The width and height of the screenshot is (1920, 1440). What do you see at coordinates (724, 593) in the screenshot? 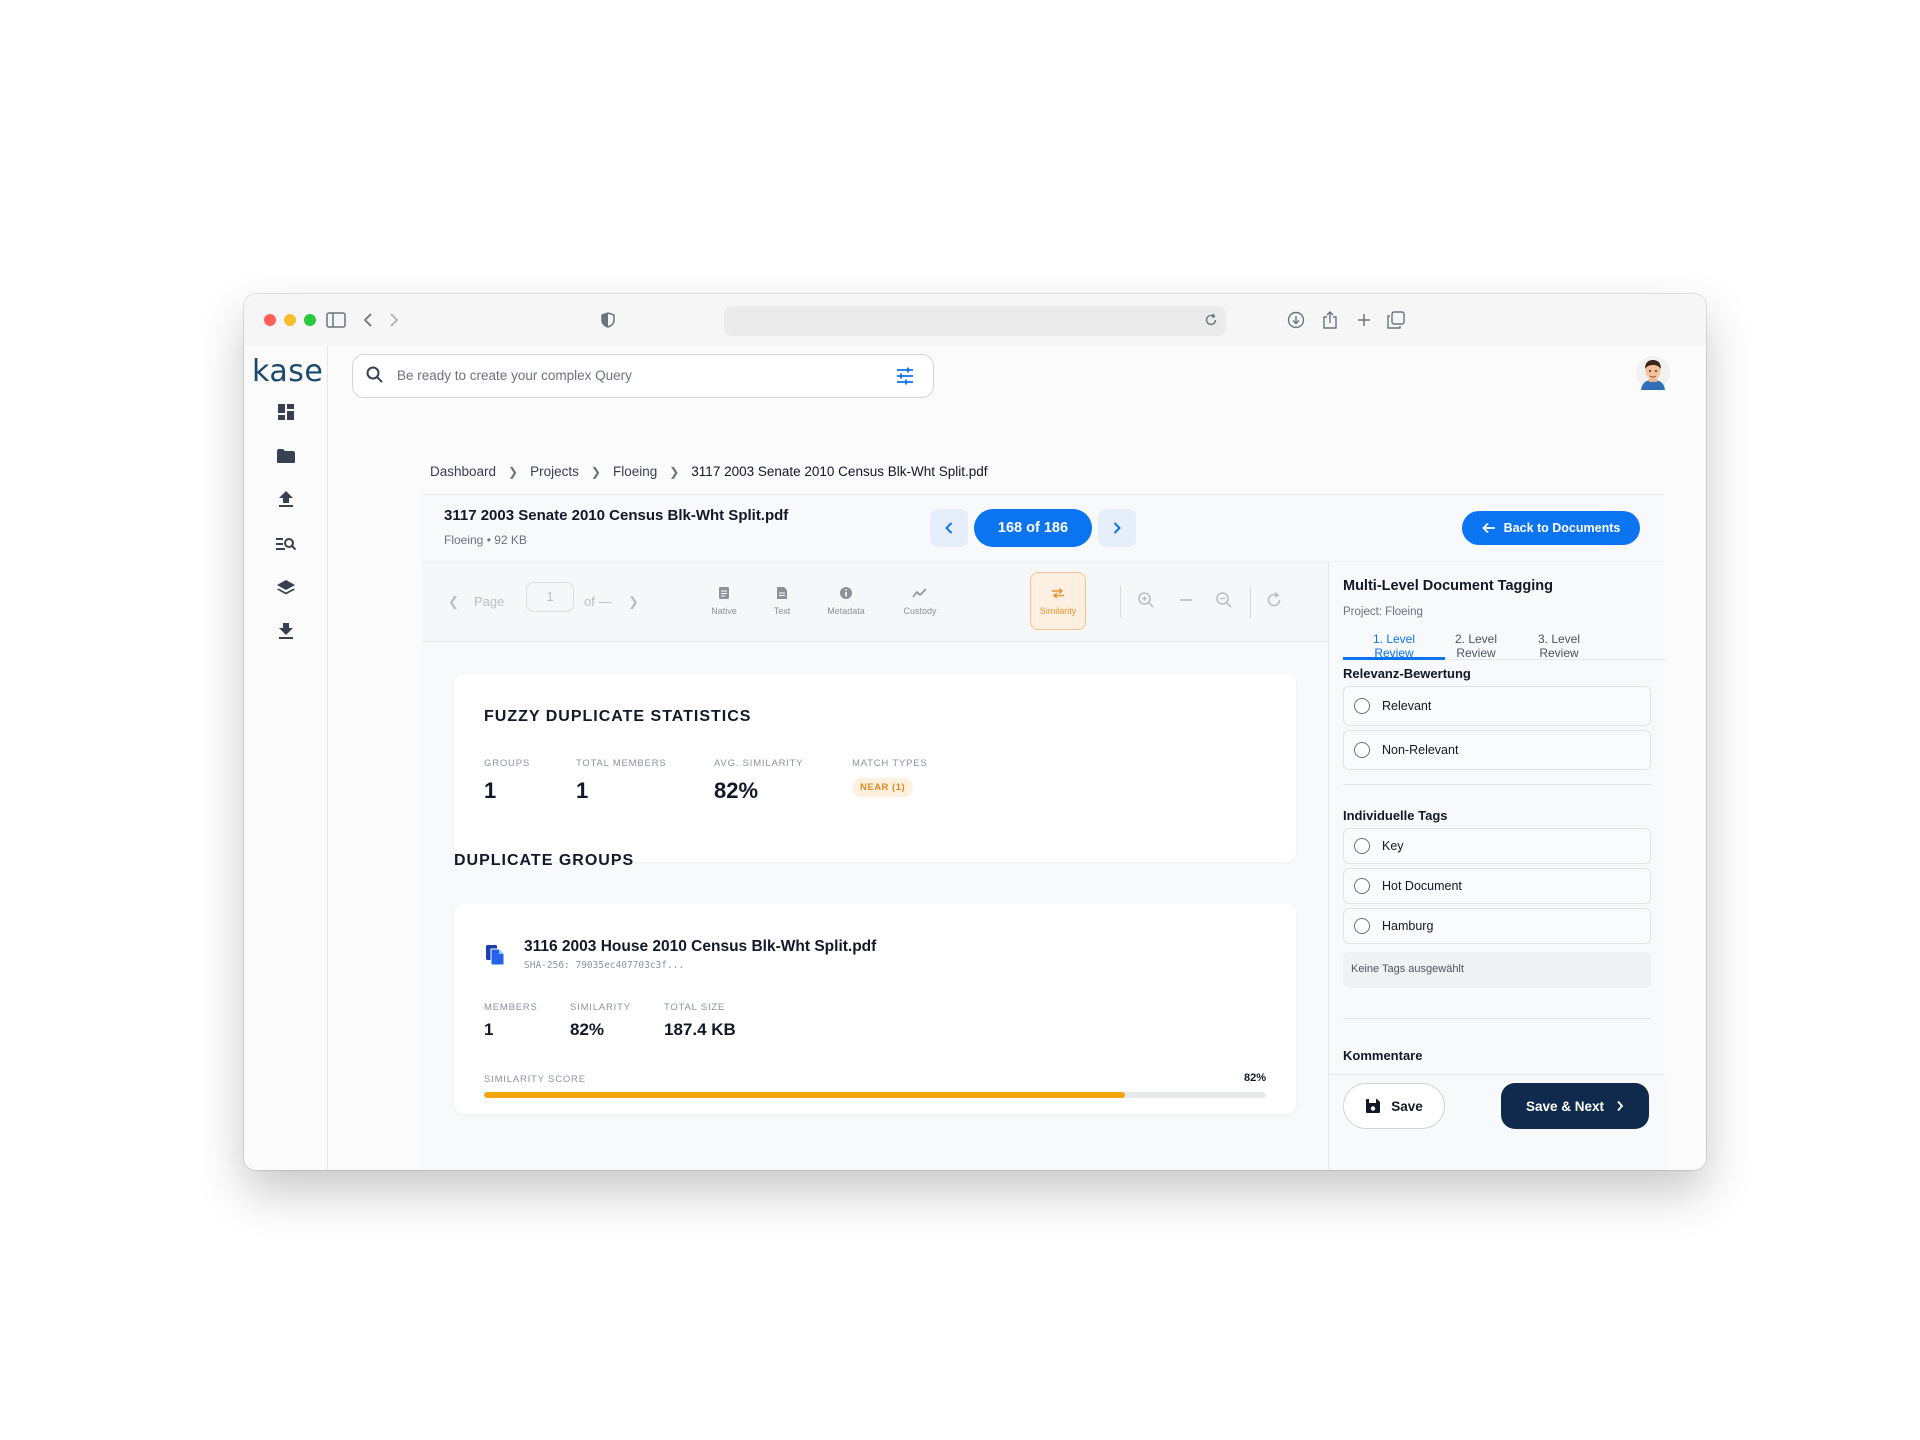
I see `document-icon` at bounding box center [724, 593].